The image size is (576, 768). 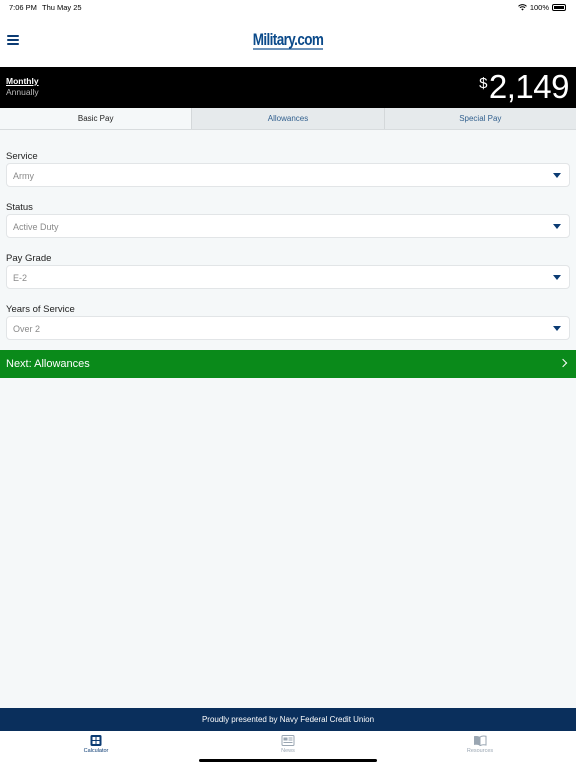 I want to click on status-select: Active Duty, so click(x=288, y=226).